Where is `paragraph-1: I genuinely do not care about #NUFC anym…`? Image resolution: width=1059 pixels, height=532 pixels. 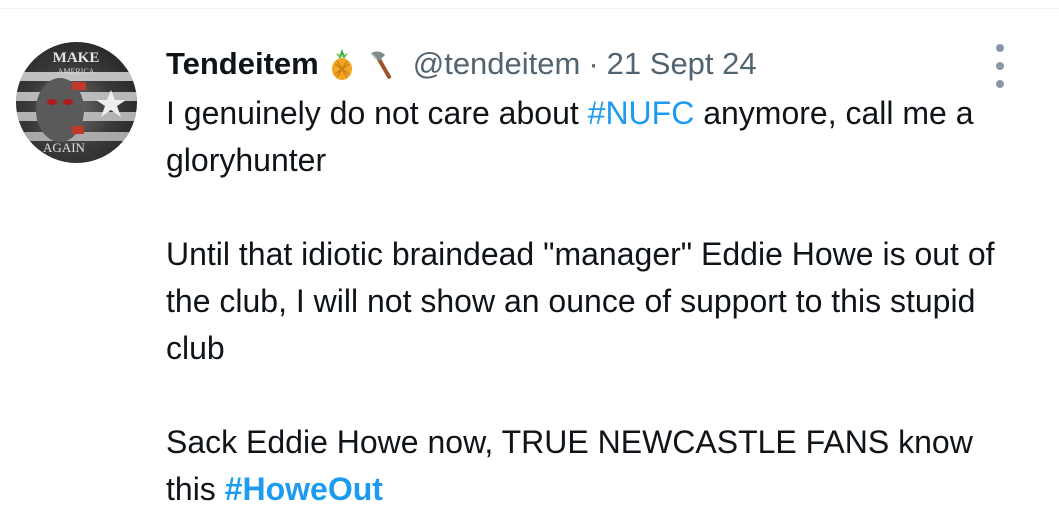 paragraph-1: I genuinely do not care about #NUFC anym… is located at coordinates (596, 137).